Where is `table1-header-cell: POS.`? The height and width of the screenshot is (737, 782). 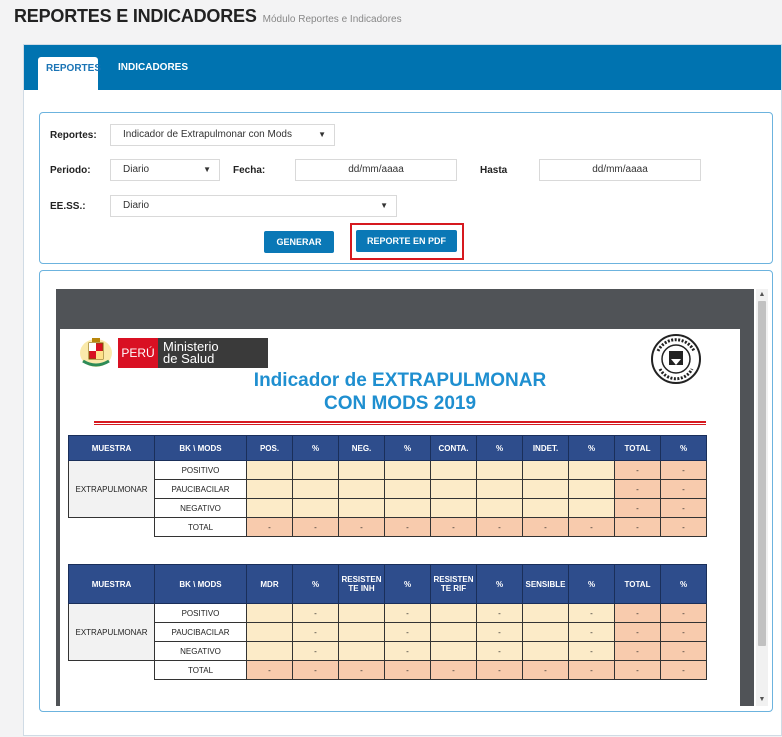 table1-header-cell: POS. is located at coordinates (269, 448).